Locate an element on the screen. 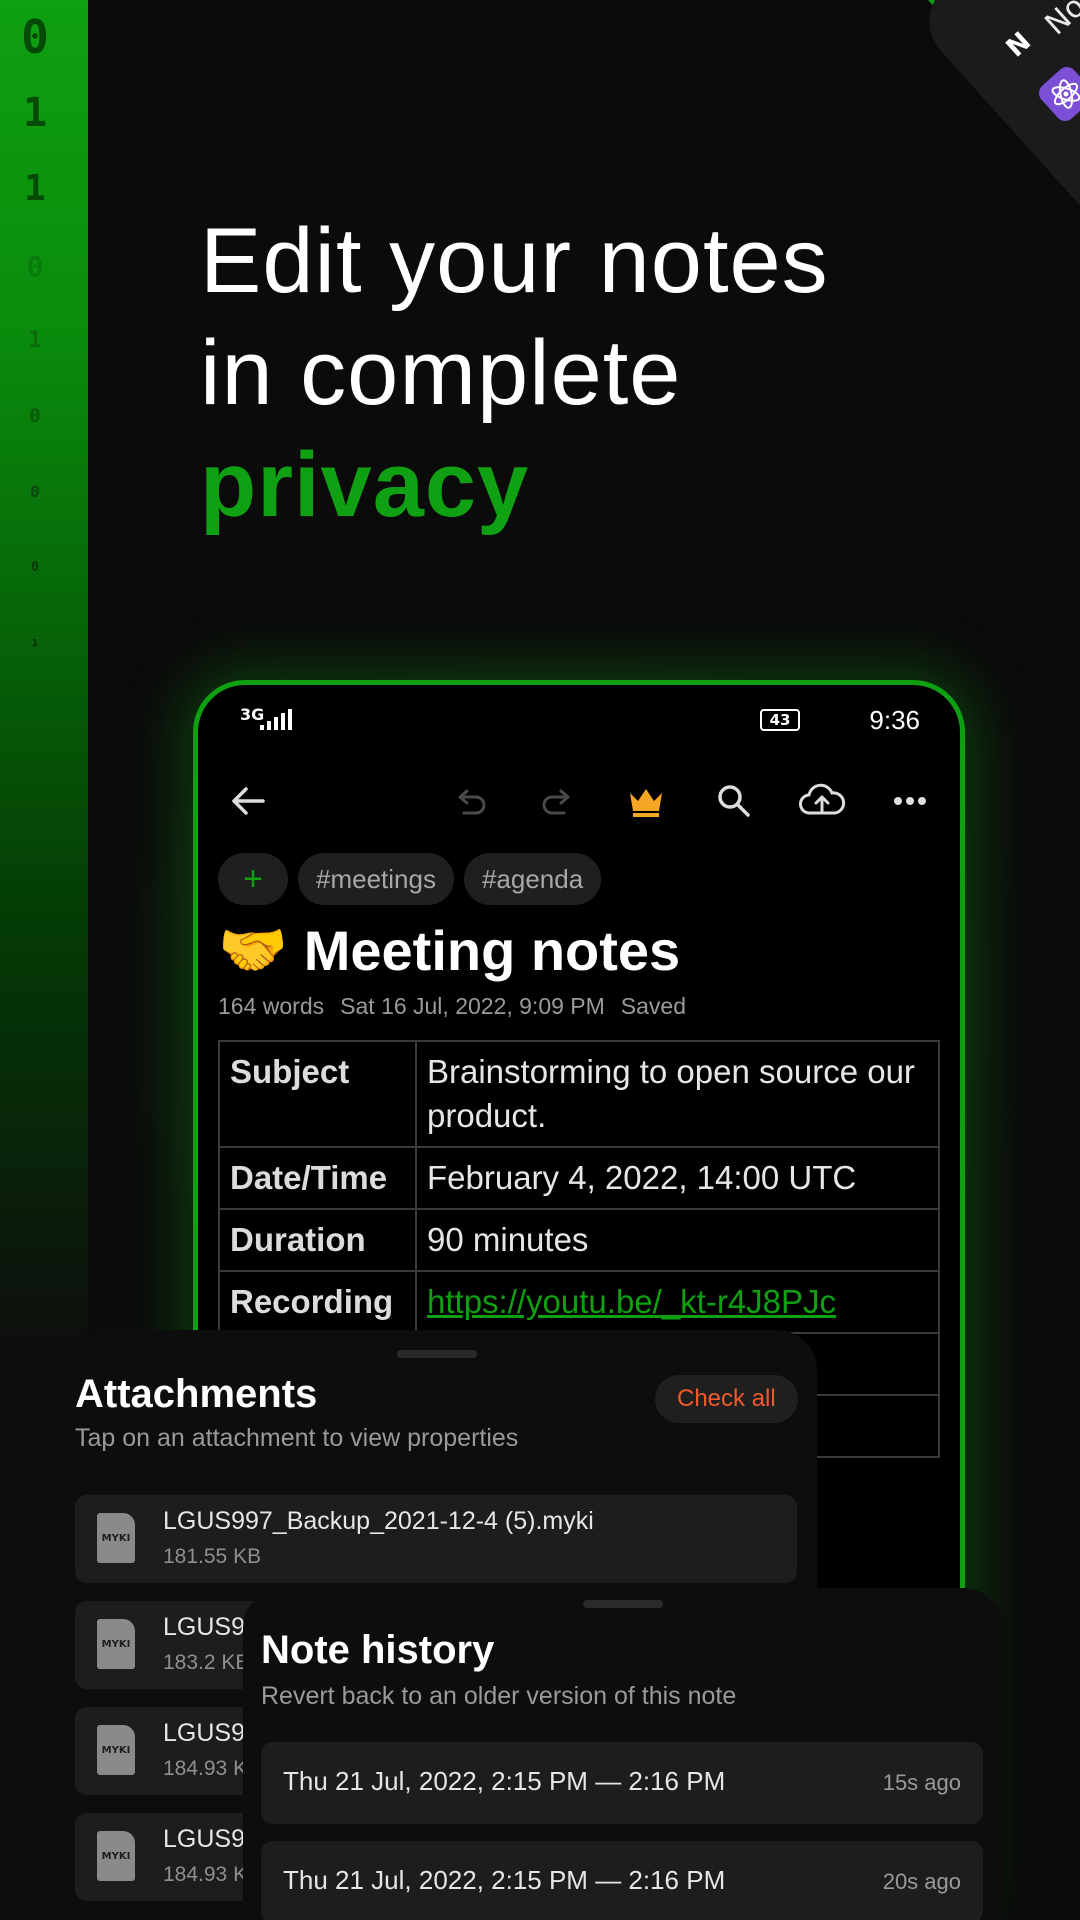 Image resolution: width=1080 pixels, height=1920 pixels. tag-list: + #meetings #agenda is located at coordinates (410, 879).